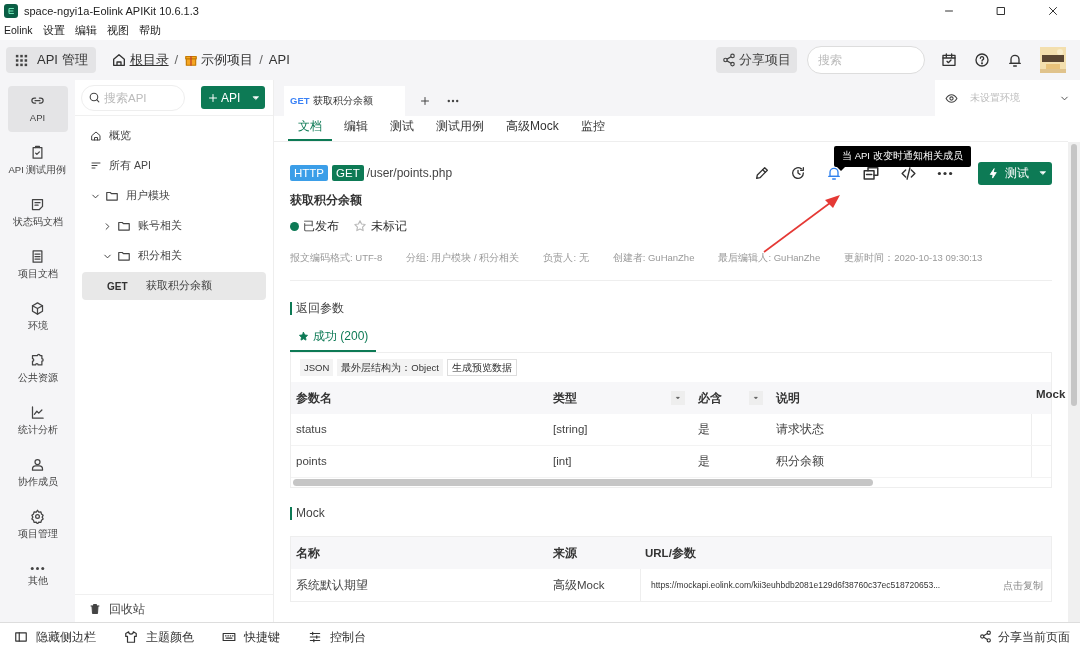 The height and width of the screenshot is (650, 1080). Describe the element at coordinates (360, 226) in the screenshot. I see `star-icon` at that location.